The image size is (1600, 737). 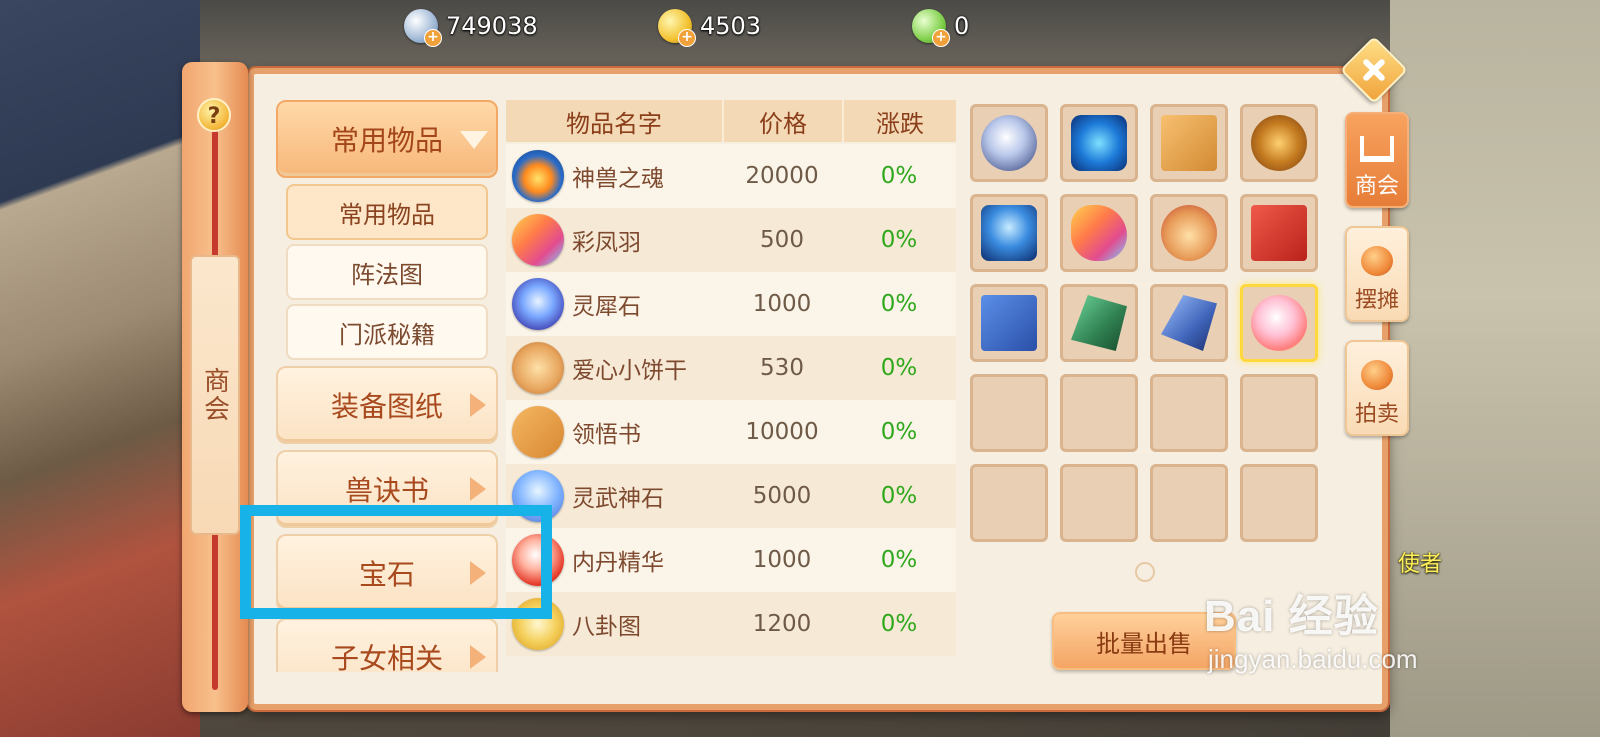 What do you see at coordinates (1376, 300) in the screenshot?
I see `tab-label: 摆摊` at bounding box center [1376, 300].